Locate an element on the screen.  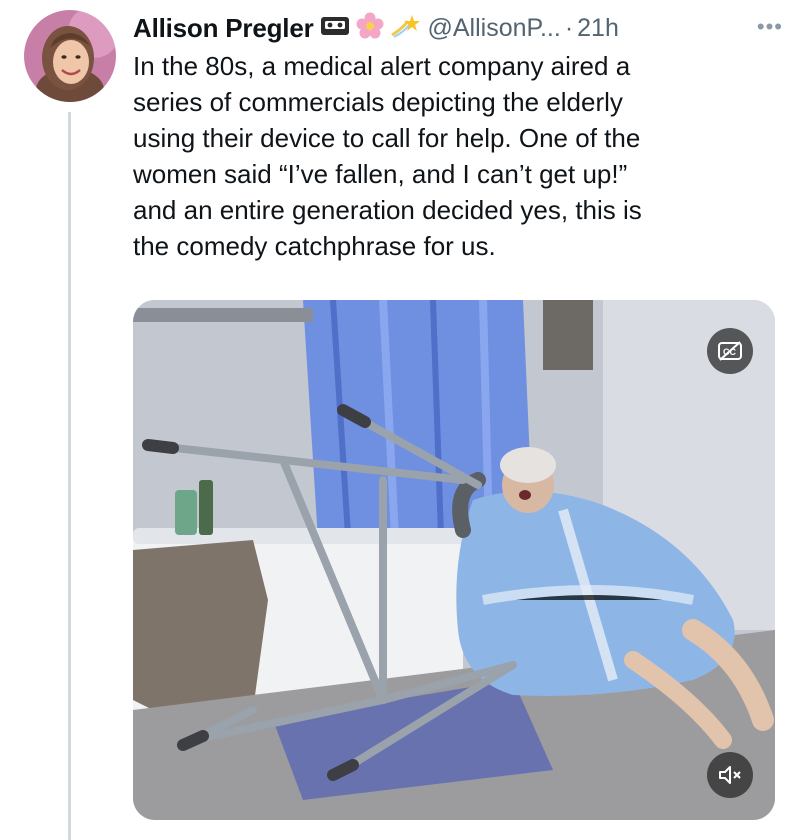
vhs-tape-icon is located at coordinates (335, 28).